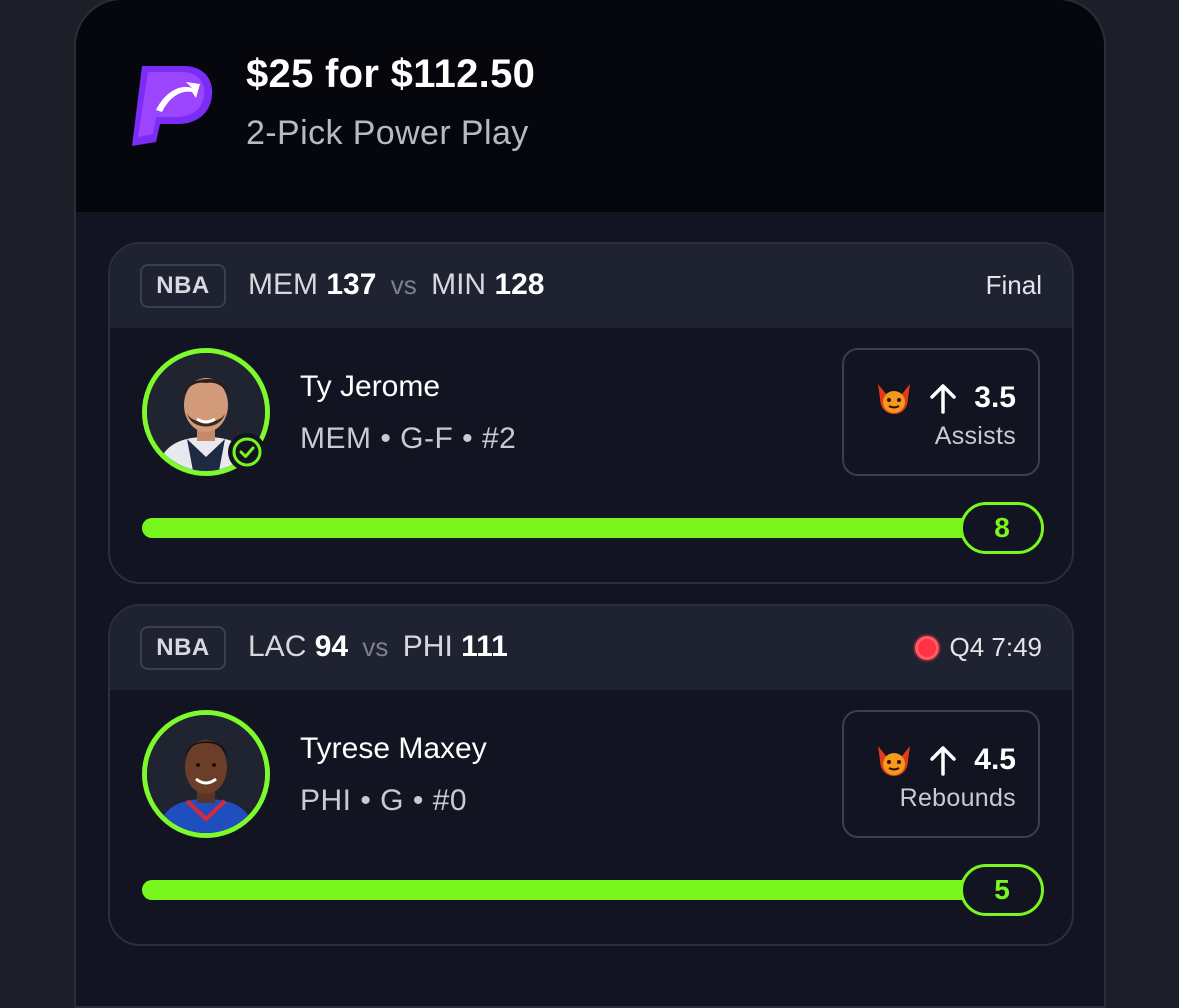 Image resolution: width=1179 pixels, height=1008 pixels. I want to click on player-meta: MEM • G-F • #2, so click(408, 438).